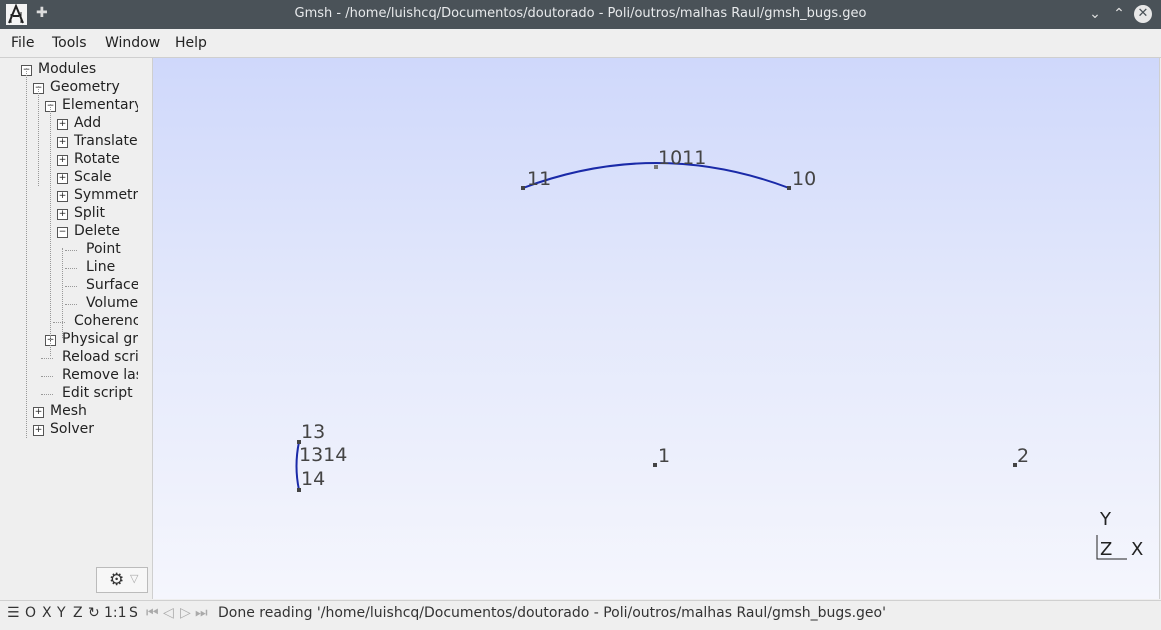 Image resolution: width=1161 pixels, height=630 pixels. Describe the element at coordinates (97, 231) in the screenshot. I see `tree-item-label: Delete` at that location.